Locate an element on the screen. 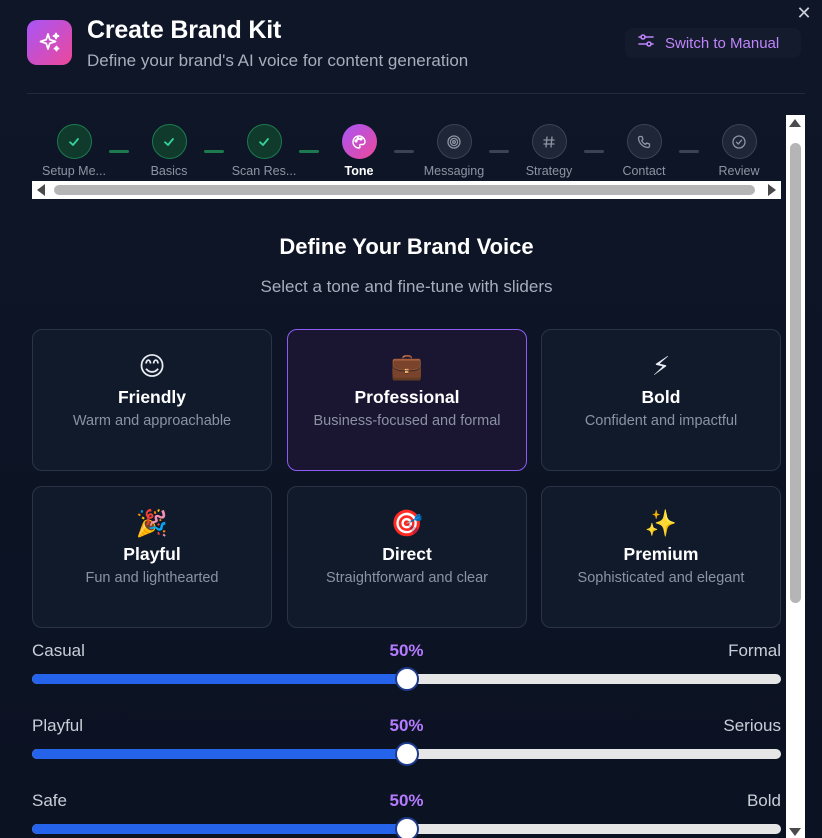 The width and height of the screenshot is (822, 838). scroll-left-arrow-icon is located at coordinates (41, 190).